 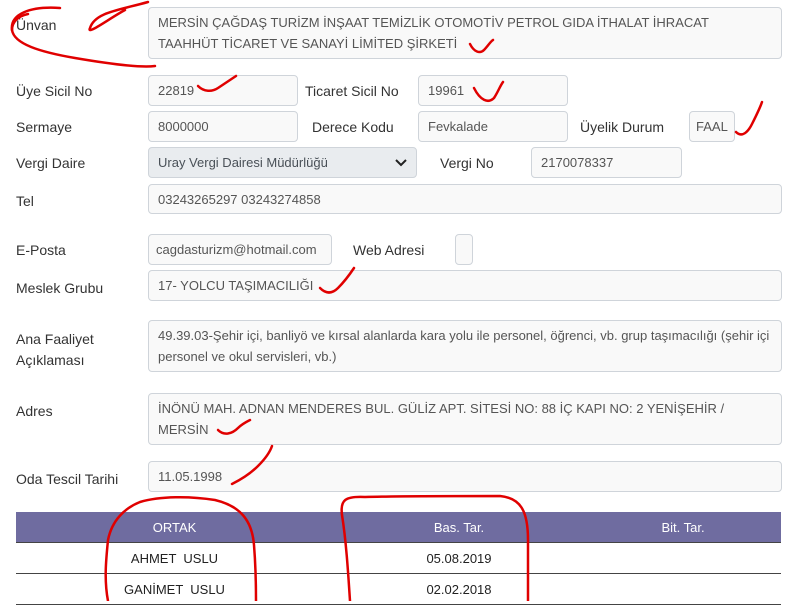 I want to click on derece-kodu-value: Fevkalade, so click(x=458, y=126).